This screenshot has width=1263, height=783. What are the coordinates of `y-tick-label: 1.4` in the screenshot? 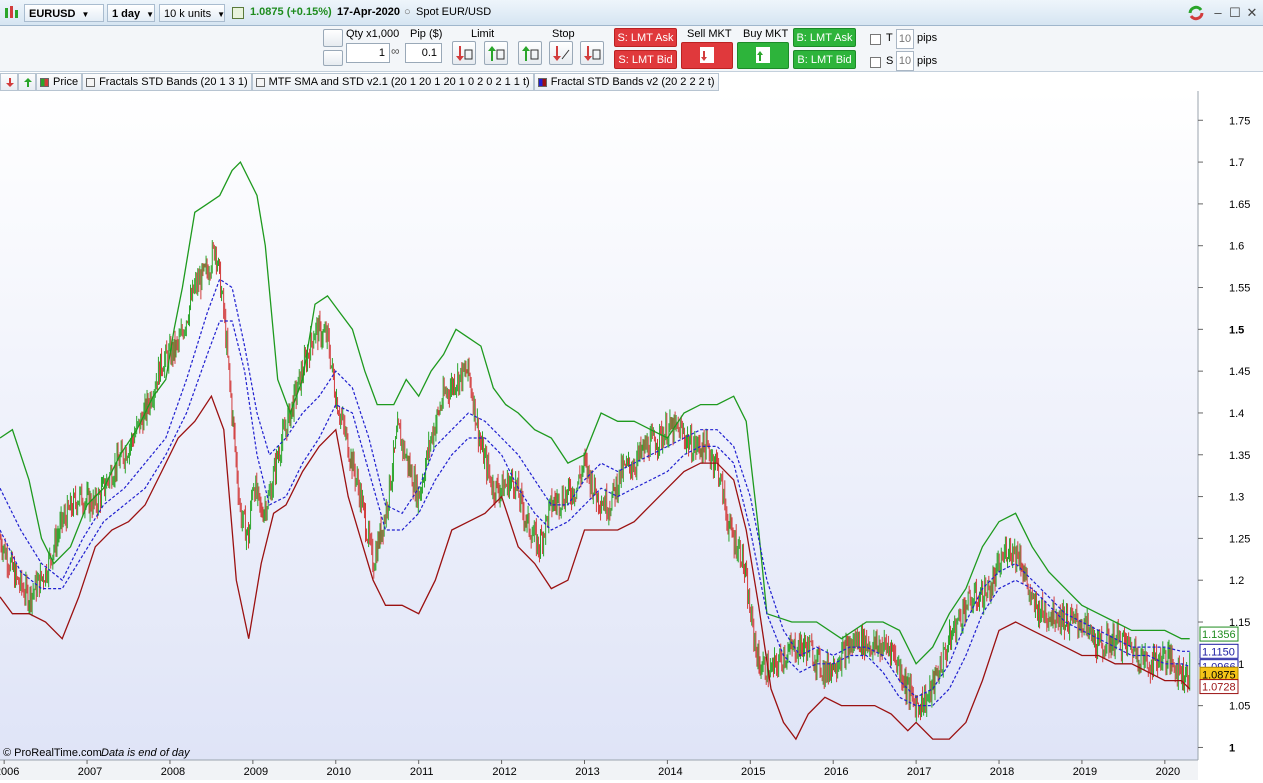 It's located at (1236, 414).